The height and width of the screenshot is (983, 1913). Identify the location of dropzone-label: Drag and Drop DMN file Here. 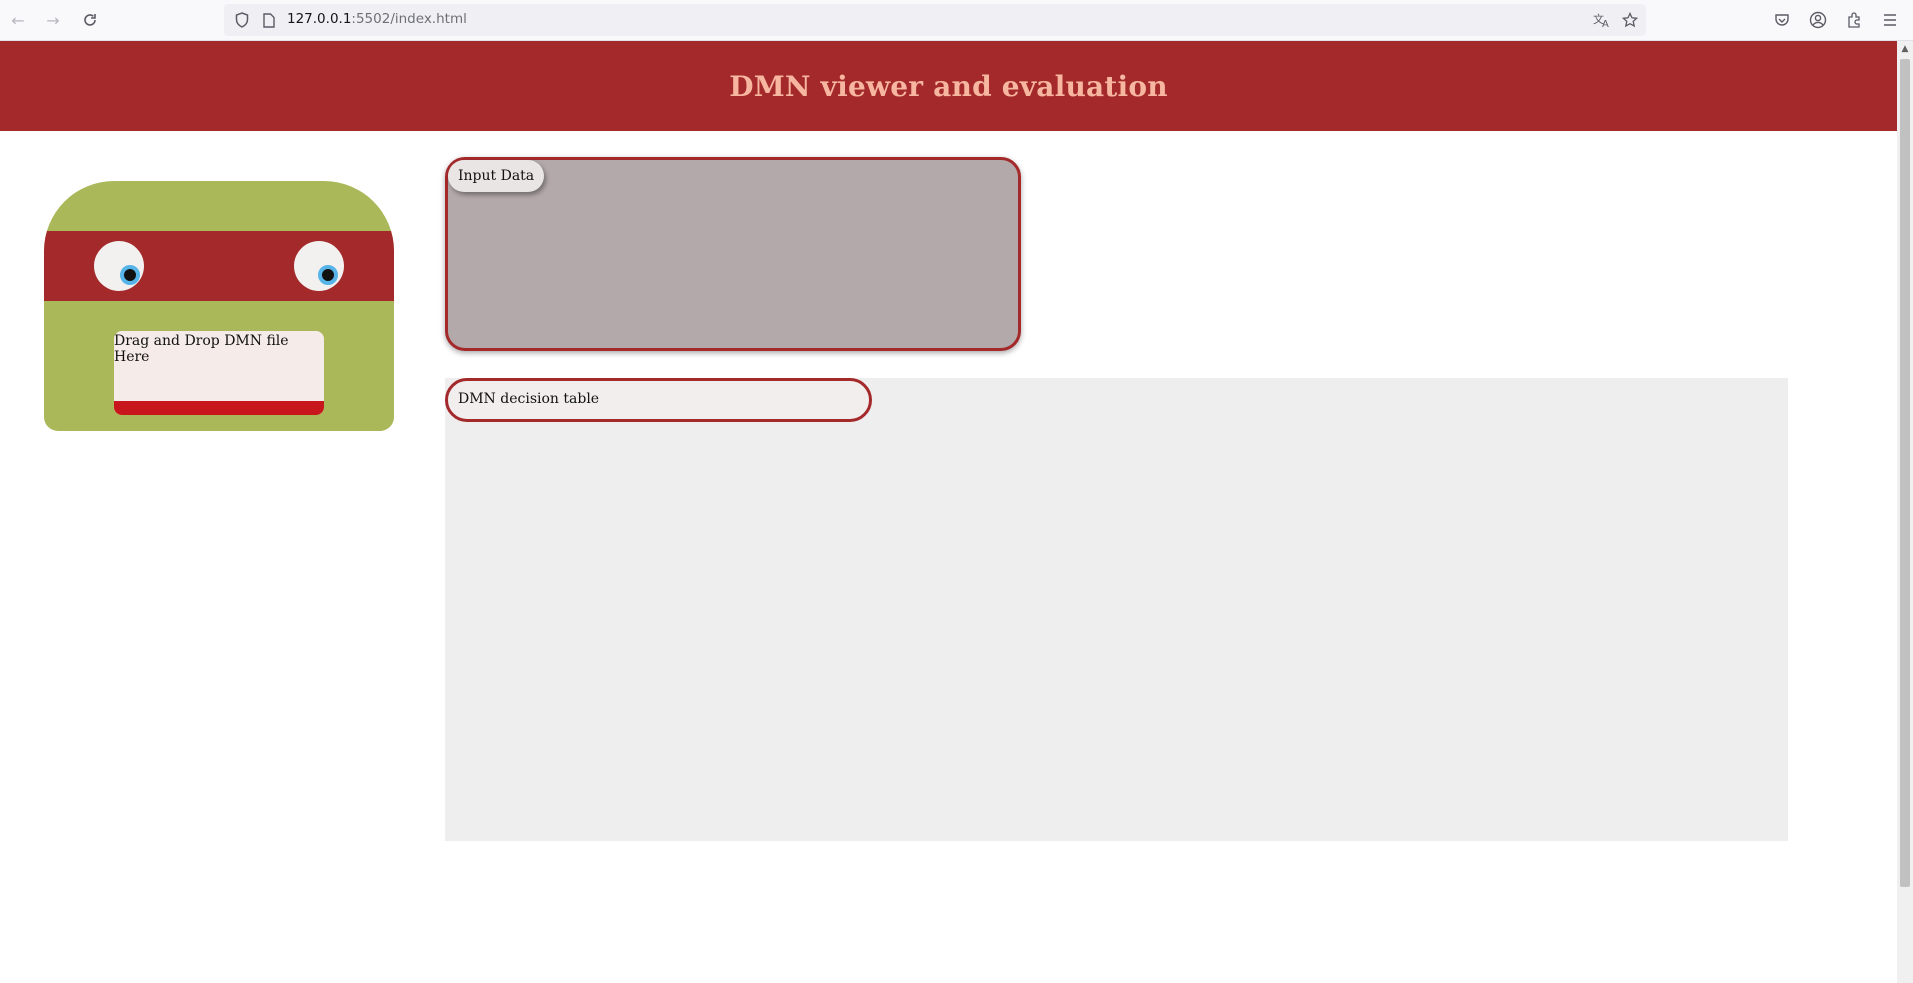
(201, 349).